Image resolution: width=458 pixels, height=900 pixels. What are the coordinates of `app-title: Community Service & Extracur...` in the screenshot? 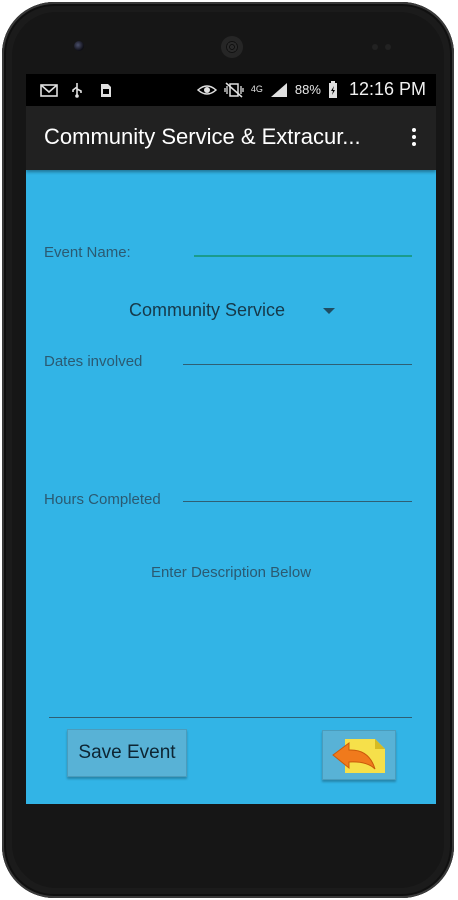 It's located at (202, 136).